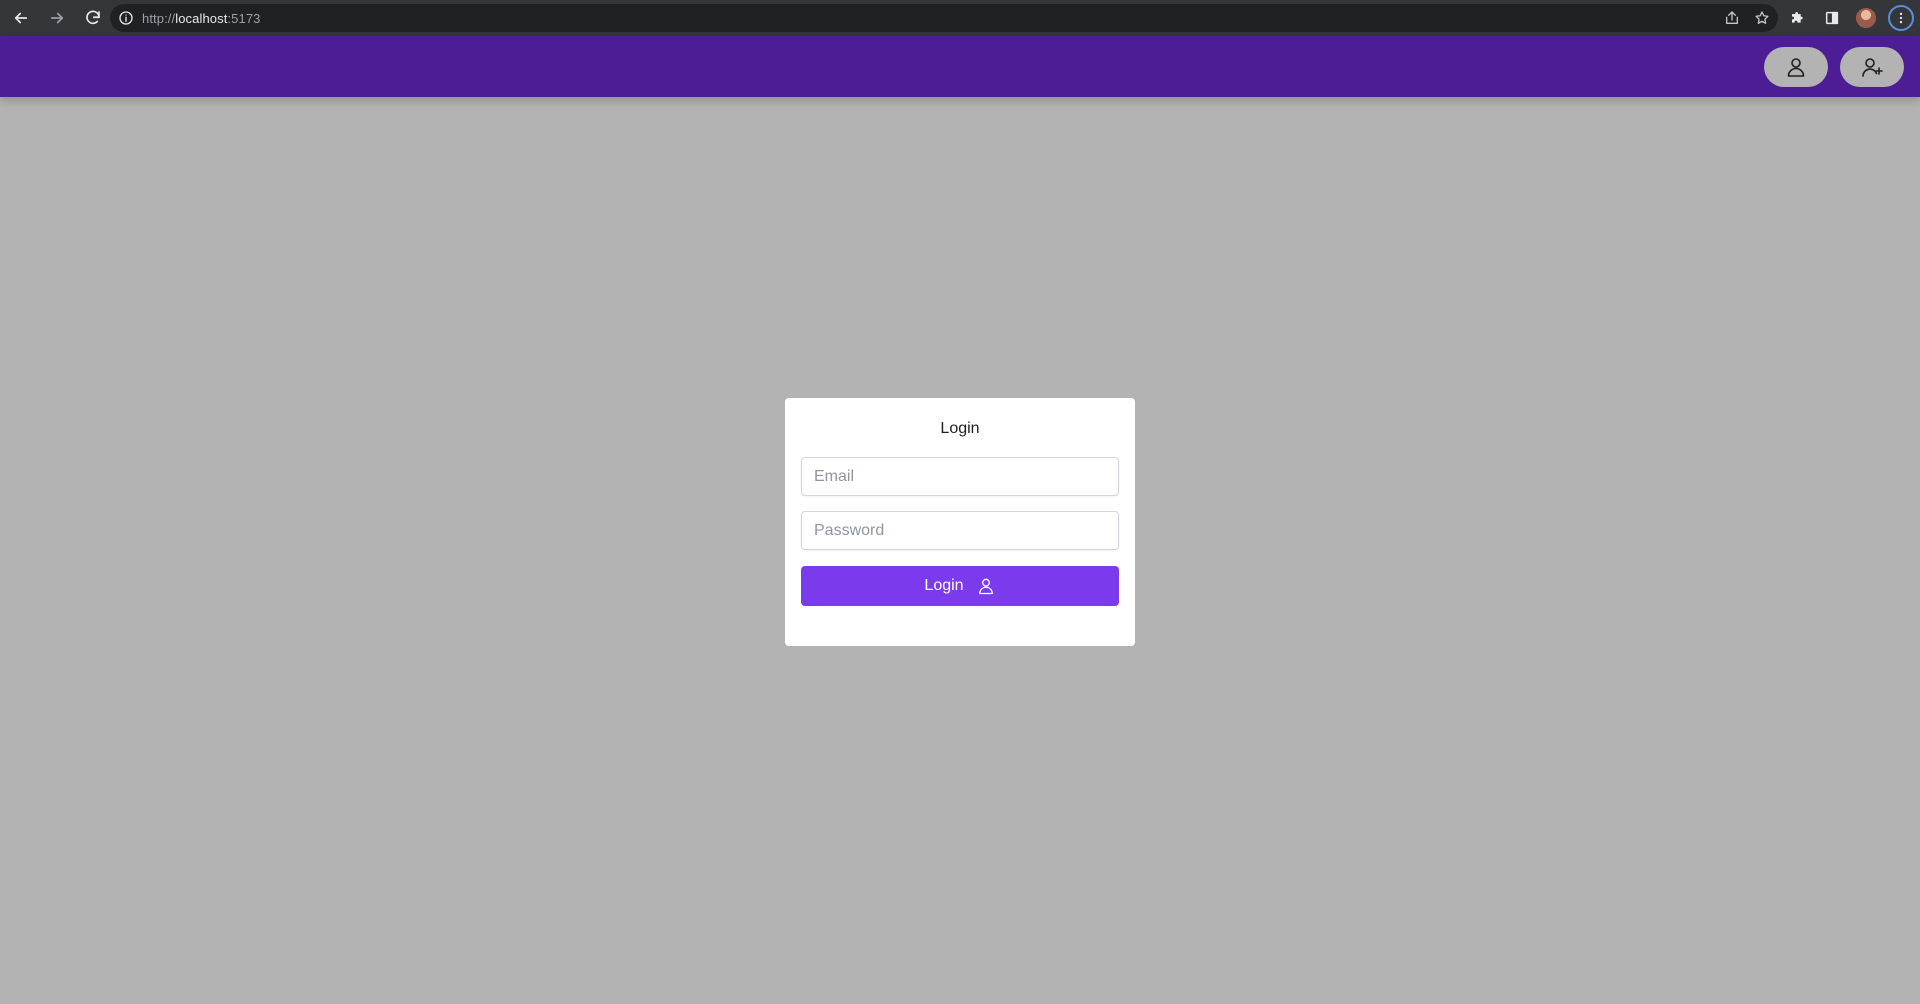 The image size is (1920, 1004). I want to click on puzzle-icon, so click(1797, 17).